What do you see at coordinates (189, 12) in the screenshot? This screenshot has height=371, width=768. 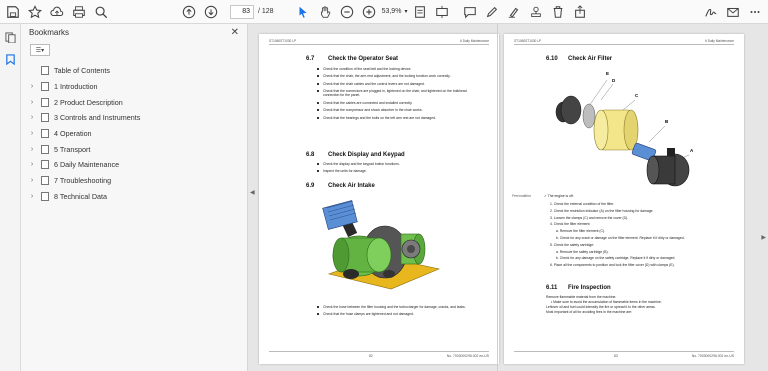 I see `previous-page-icon` at bounding box center [189, 12].